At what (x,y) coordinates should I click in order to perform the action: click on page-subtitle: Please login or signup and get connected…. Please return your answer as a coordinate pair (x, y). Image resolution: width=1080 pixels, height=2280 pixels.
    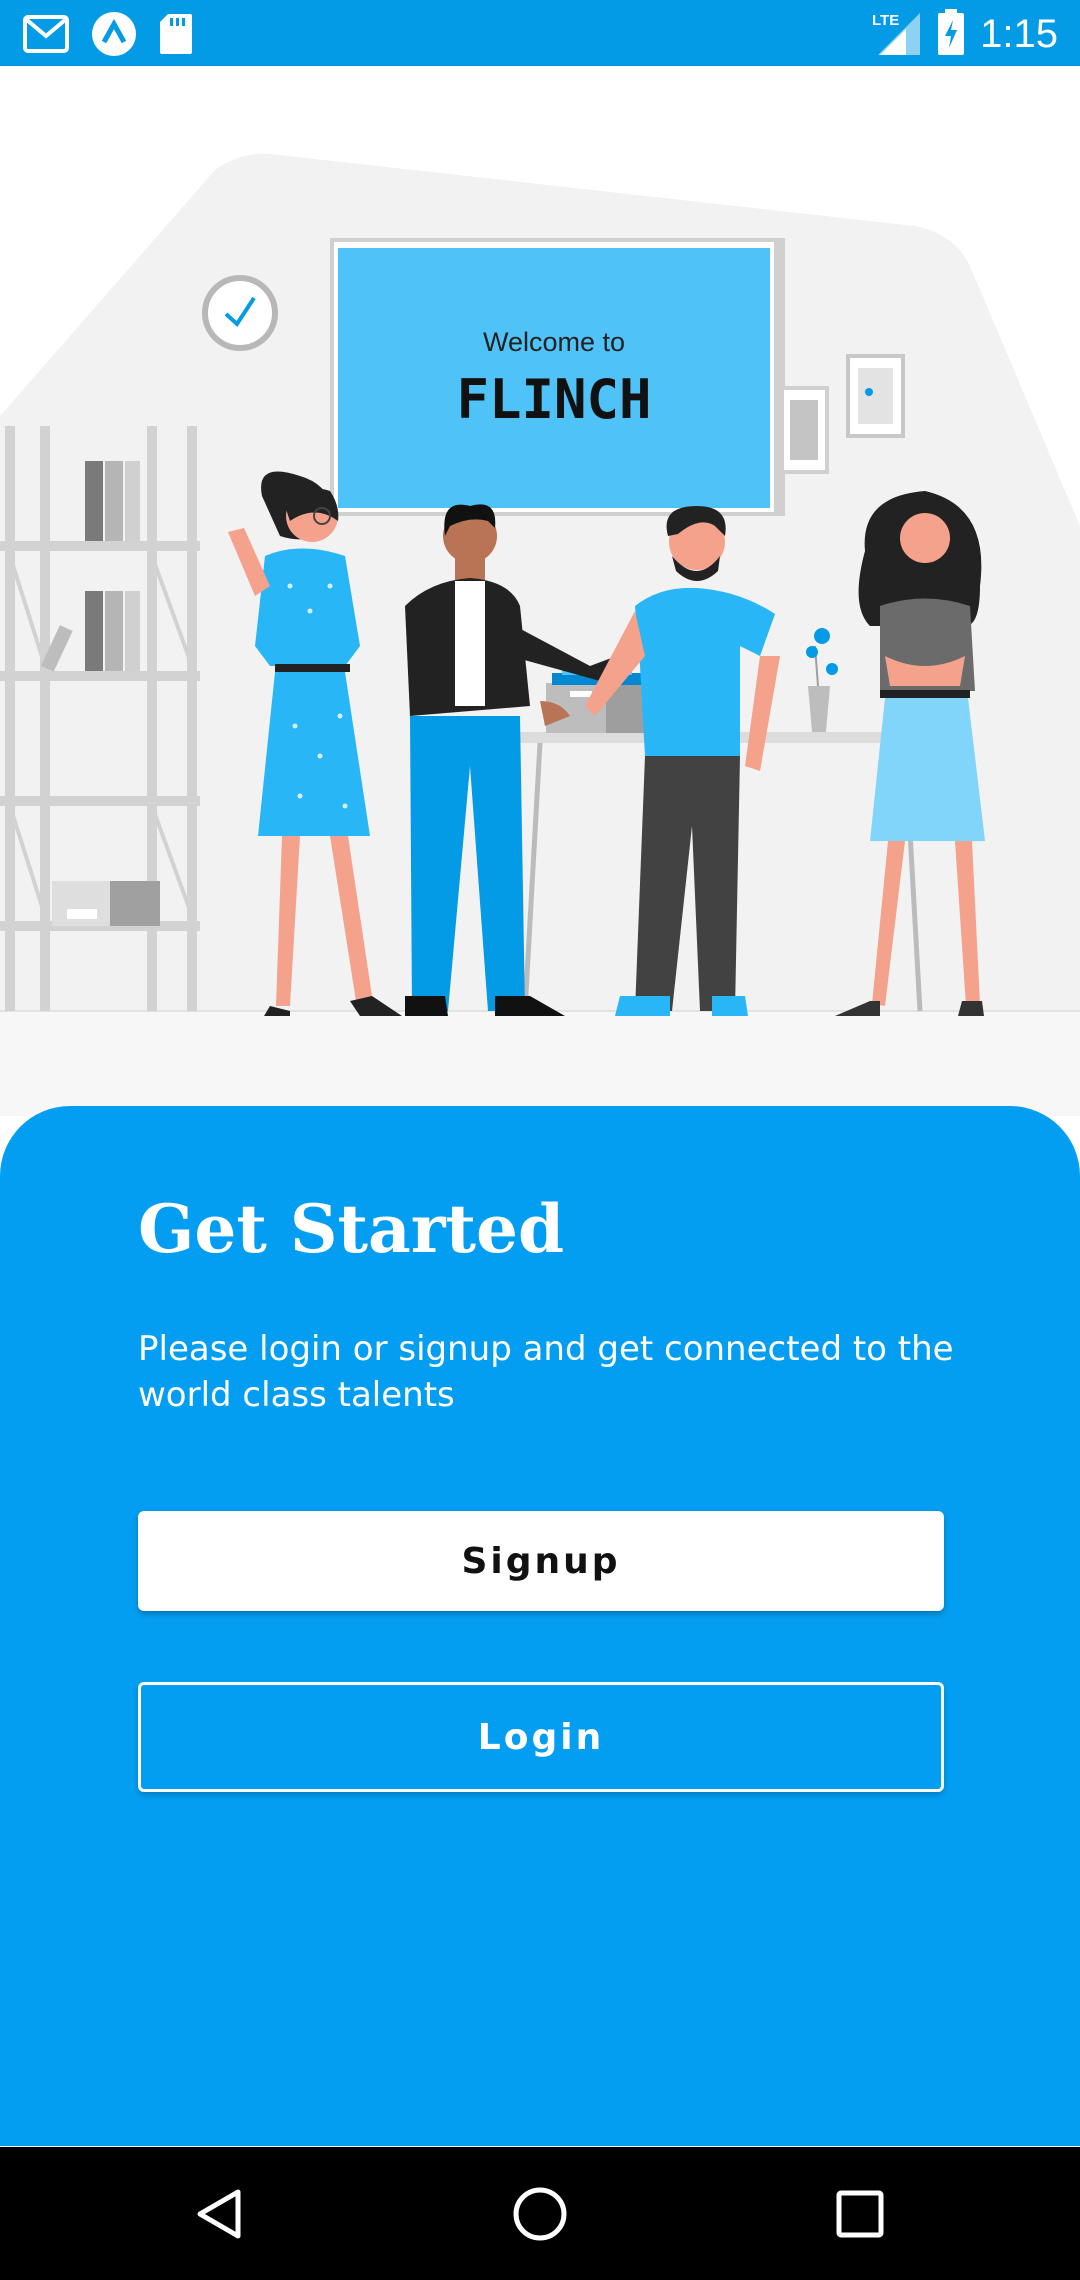
    Looking at the image, I should click on (546, 1372).